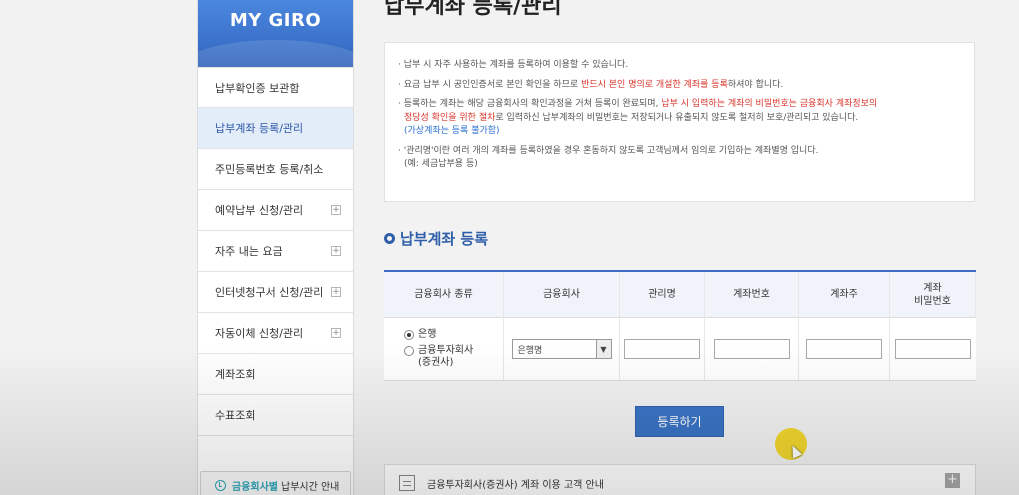 This screenshot has height=495, width=1019. I want to click on notice-text: 하셔야 합니다., so click(755, 84).